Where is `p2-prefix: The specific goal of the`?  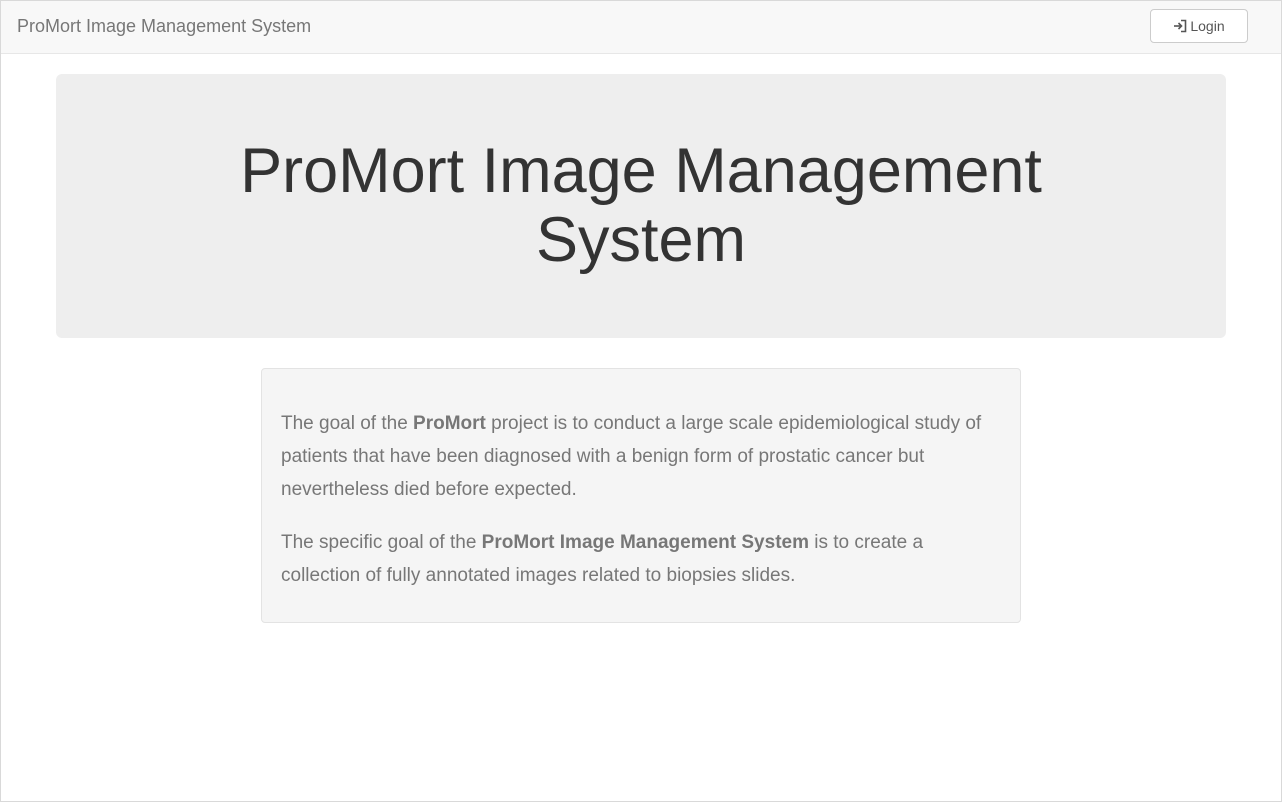
p2-prefix: The specific goal of the is located at coordinates (381, 542).